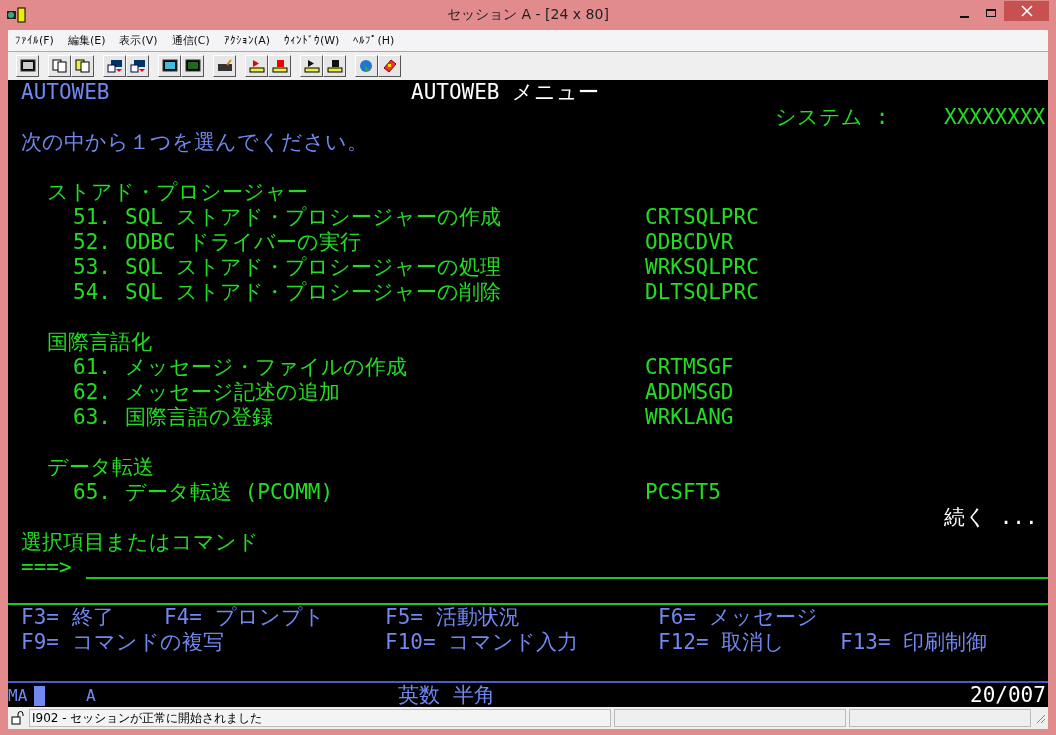 The width and height of the screenshot is (1056, 735). Describe the element at coordinates (274, 617) in the screenshot. I see `function-key-label: F4= プロンプト` at that location.